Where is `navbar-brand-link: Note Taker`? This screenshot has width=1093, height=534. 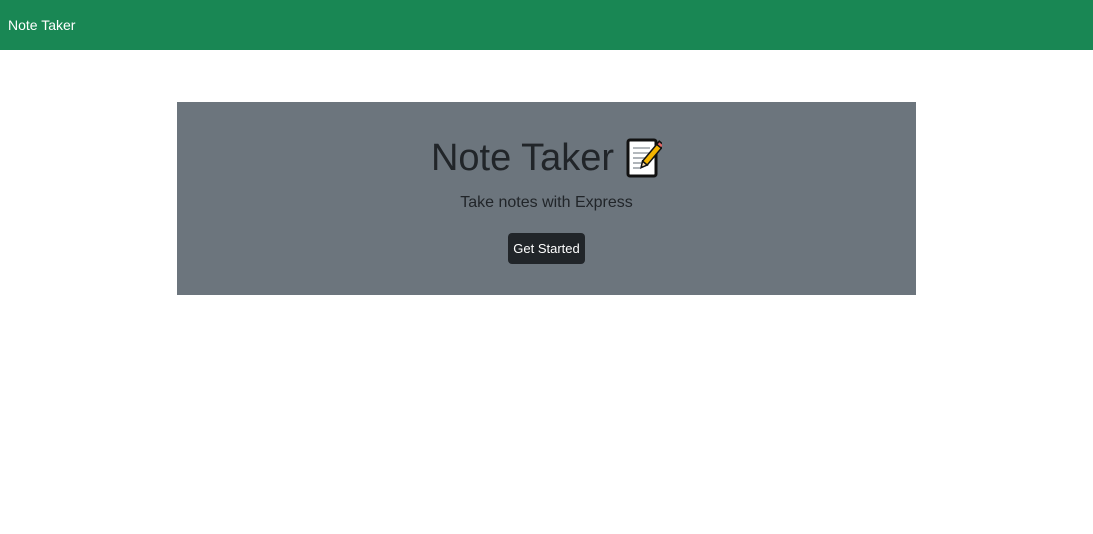 navbar-brand-link: Note Taker is located at coordinates (41, 25).